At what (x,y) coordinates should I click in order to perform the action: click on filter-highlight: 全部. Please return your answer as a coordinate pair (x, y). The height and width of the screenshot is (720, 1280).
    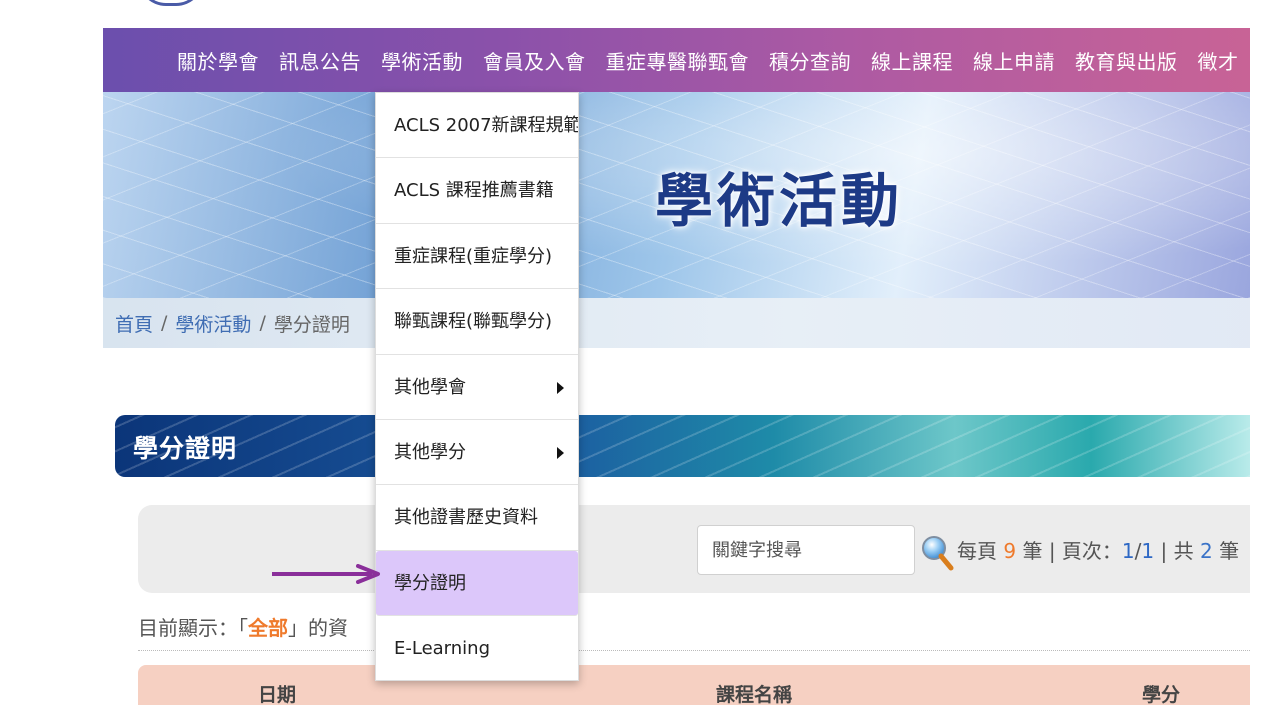
    Looking at the image, I should click on (268, 628).